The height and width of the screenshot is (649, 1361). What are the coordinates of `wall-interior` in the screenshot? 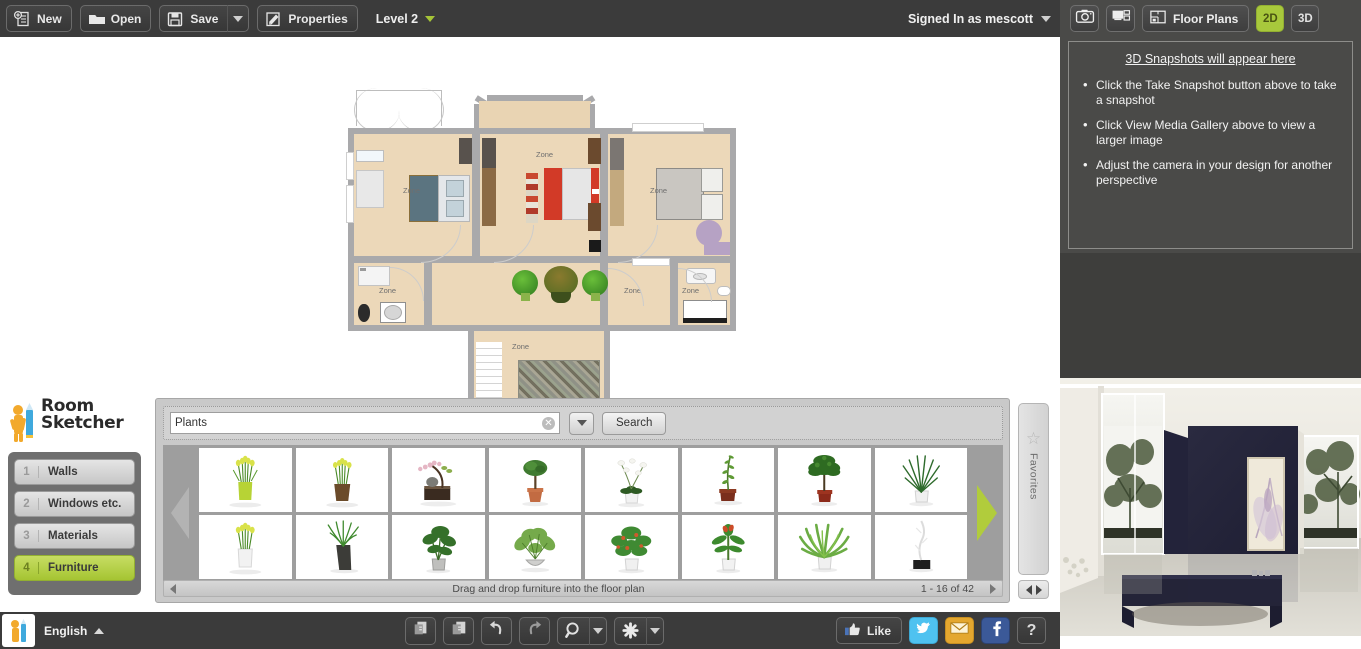 It's located at (674, 294).